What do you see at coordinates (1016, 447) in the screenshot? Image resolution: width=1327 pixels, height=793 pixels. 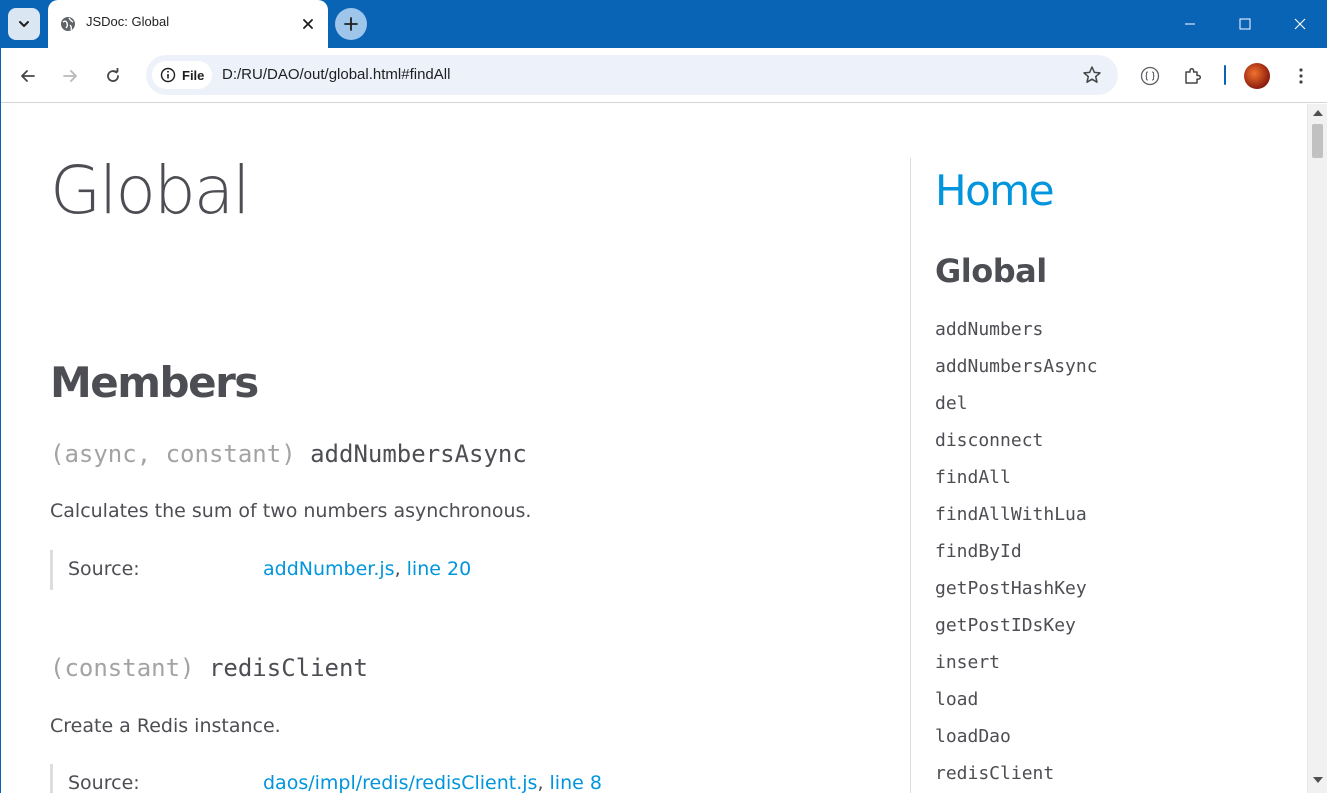 I see `nav-item-disconnect: disconnect` at bounding box center [1016, 447].